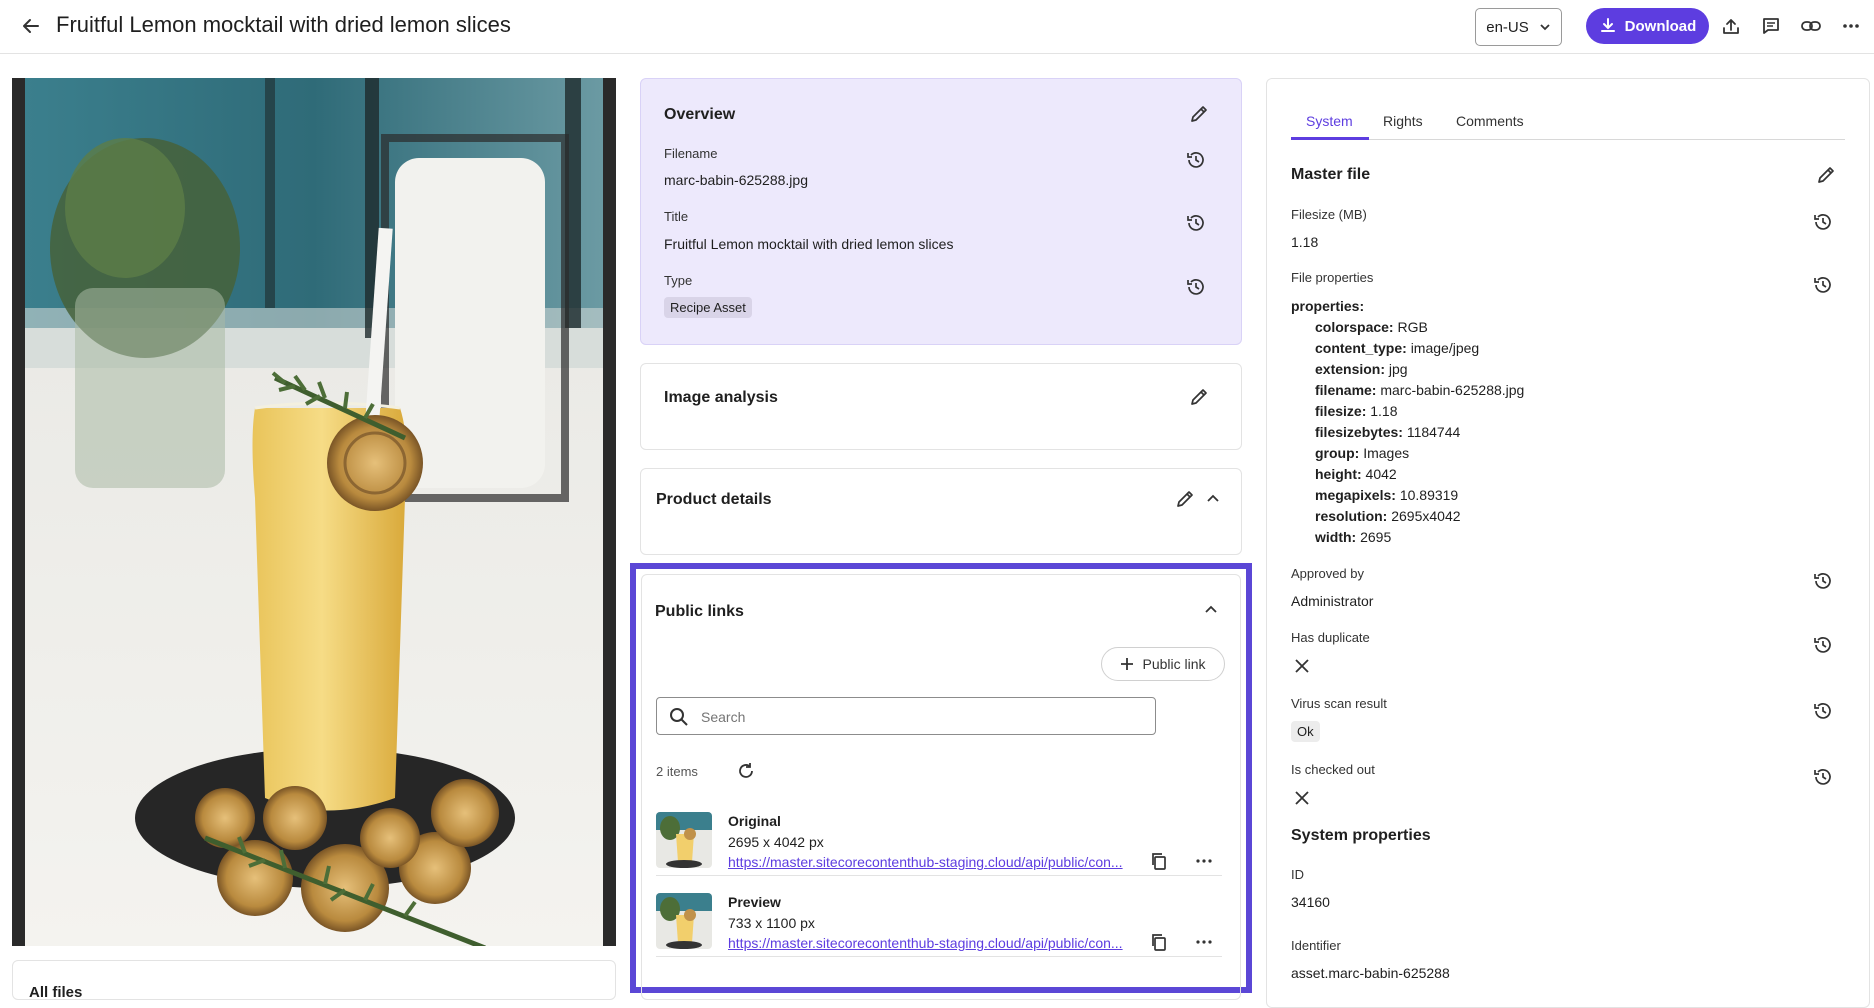 The image size is (1874, 1008). I want to click on side-panel-tabs: System Rights Comments, so click(1568, 123).